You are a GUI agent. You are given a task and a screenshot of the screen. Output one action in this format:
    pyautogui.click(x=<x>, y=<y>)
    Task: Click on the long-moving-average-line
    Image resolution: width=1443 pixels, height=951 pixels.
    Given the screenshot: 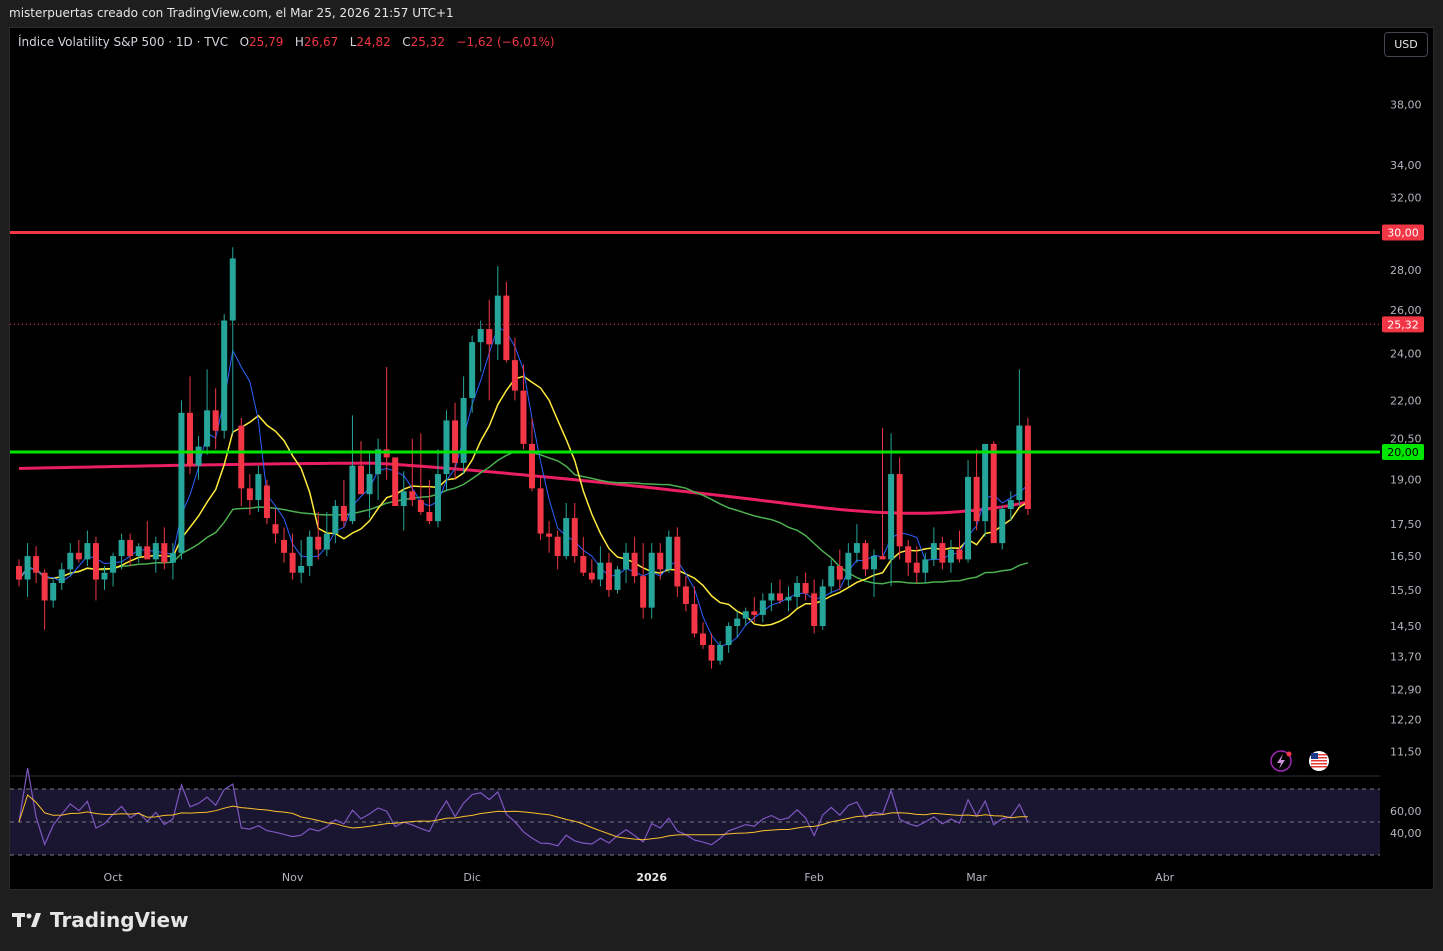 What is the action you would take?
    pyautogui.click(x=523, y=488)
    